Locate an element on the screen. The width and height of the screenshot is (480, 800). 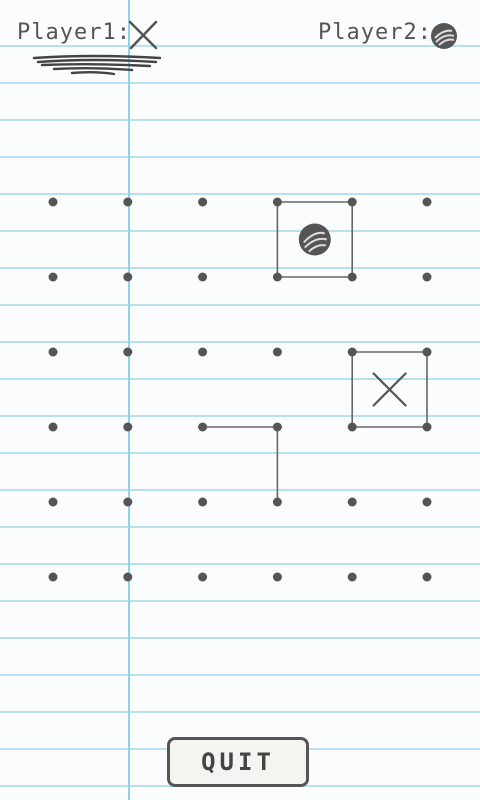
x-mark-icon is located at coordinates (389, 389).